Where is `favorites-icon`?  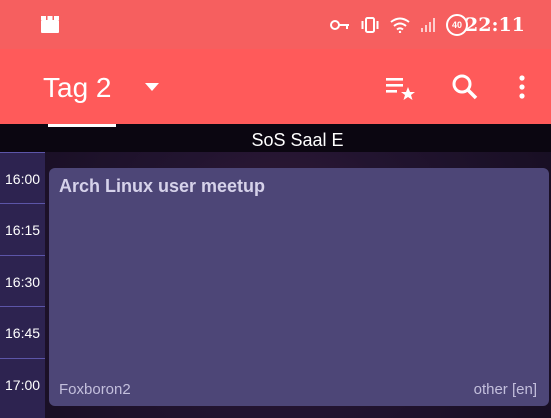 favorites-icon is located at coordinates (400, 87).